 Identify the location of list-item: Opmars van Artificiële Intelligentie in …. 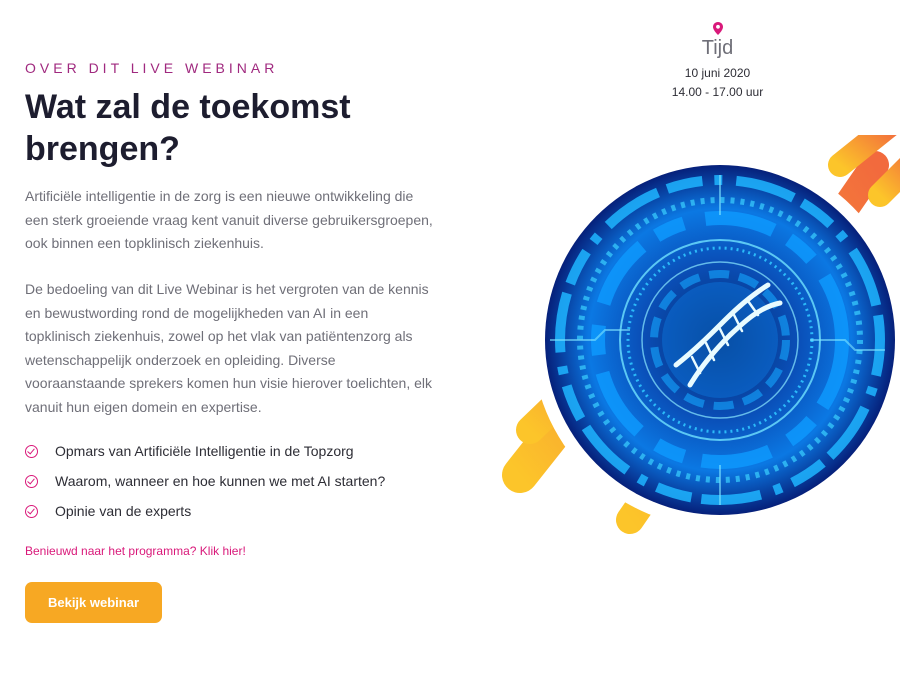
(205, 451).